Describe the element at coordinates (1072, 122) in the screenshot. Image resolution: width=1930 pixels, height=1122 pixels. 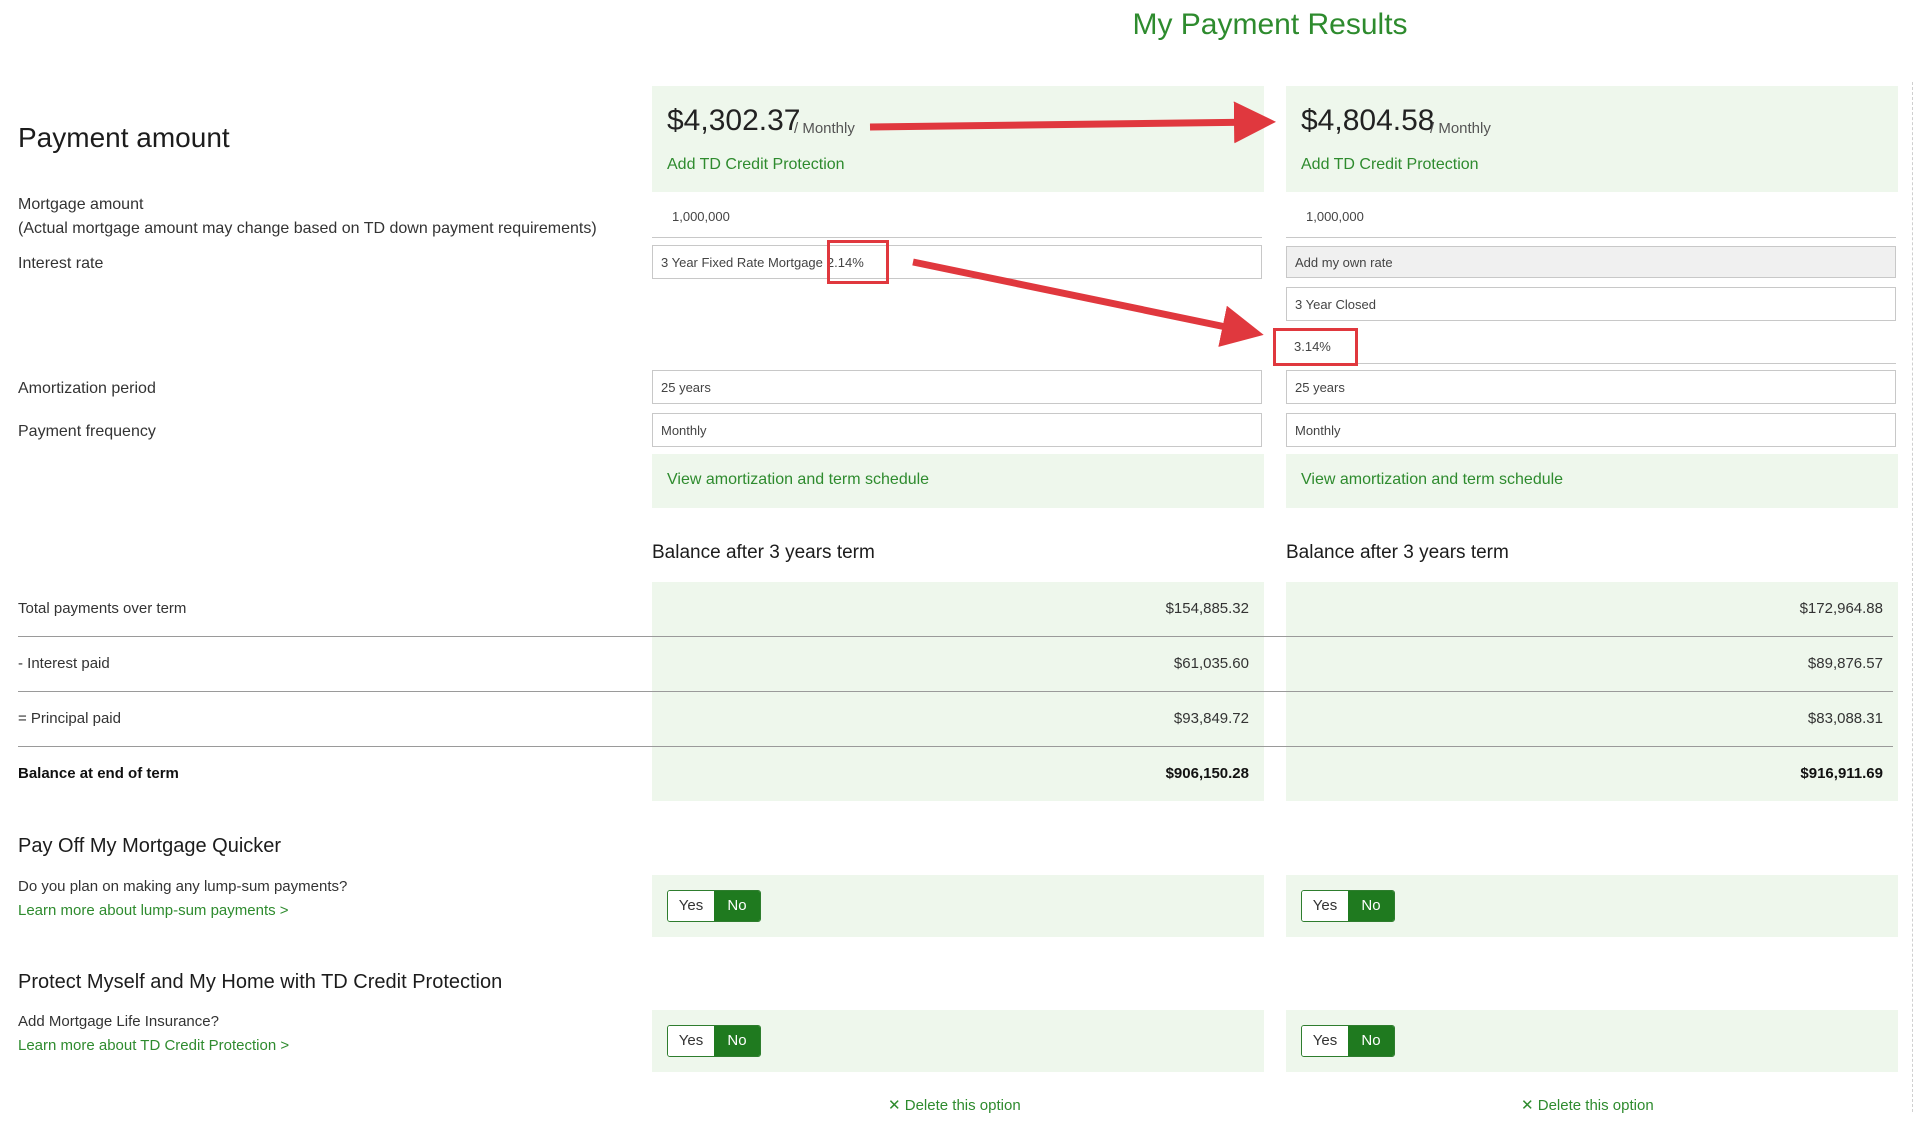
I see `arrow-to-payment` at that location.